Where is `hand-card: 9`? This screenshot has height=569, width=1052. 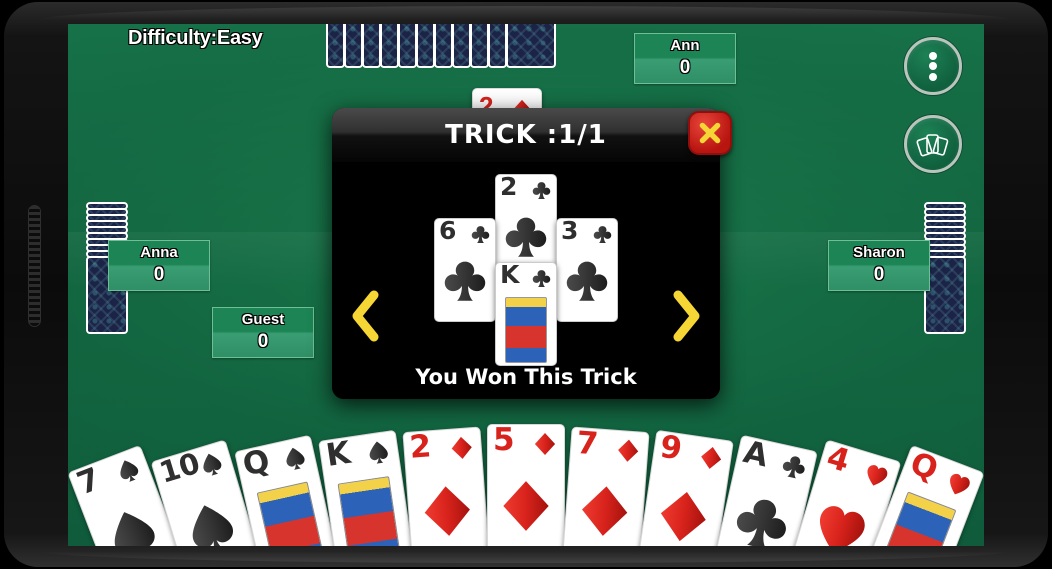
hand-card: 9 is located at coordinates (685, 488).